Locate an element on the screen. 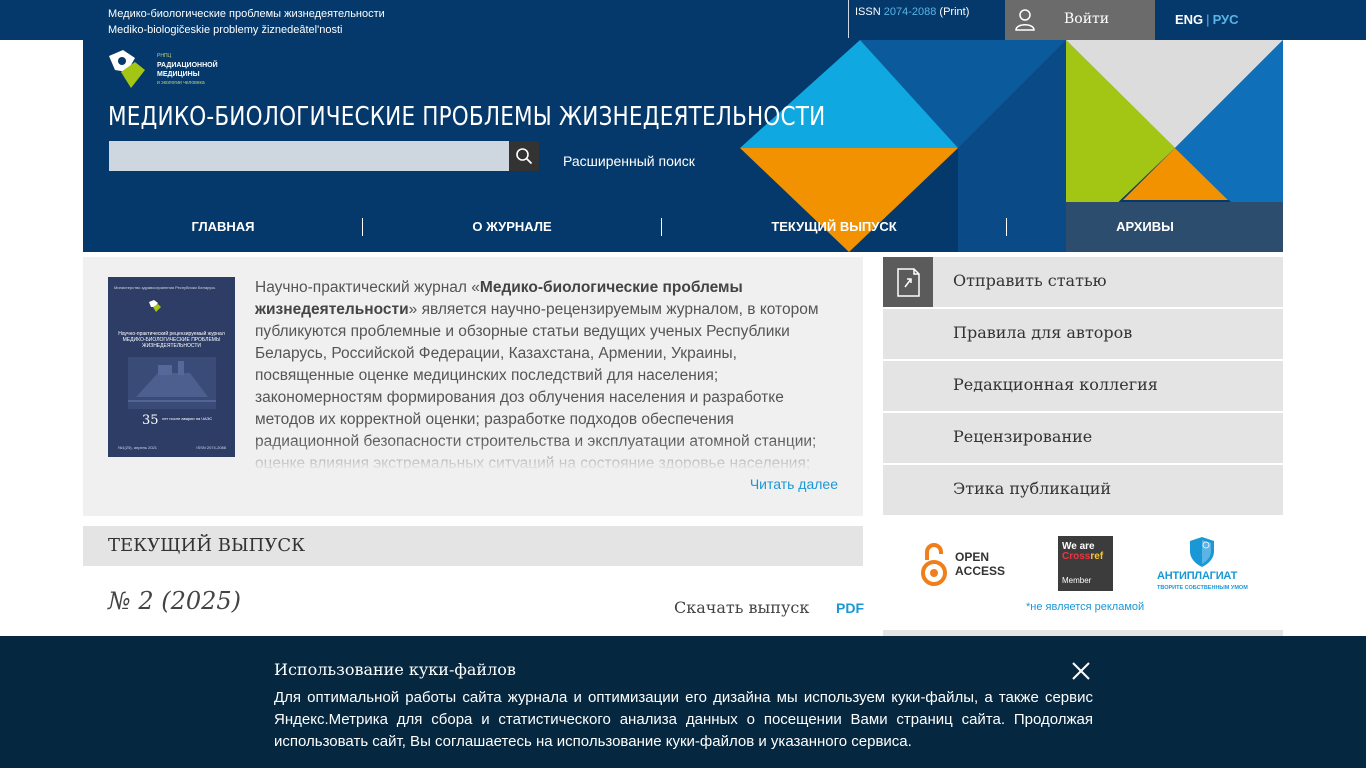  nav-home: ГЛАВНАЯ is located at coordinates (223, 227).